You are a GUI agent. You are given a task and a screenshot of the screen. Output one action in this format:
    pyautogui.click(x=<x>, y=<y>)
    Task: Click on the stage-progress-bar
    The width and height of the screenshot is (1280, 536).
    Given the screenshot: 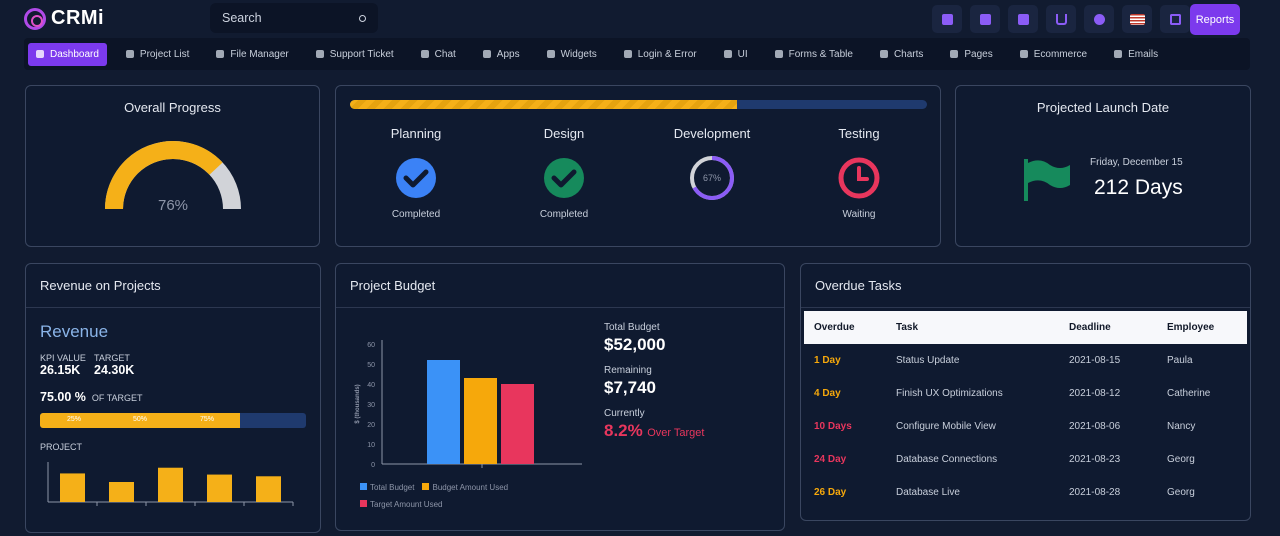 What is the action you would take?
    pyautogui.click(x=638, y=104)
    